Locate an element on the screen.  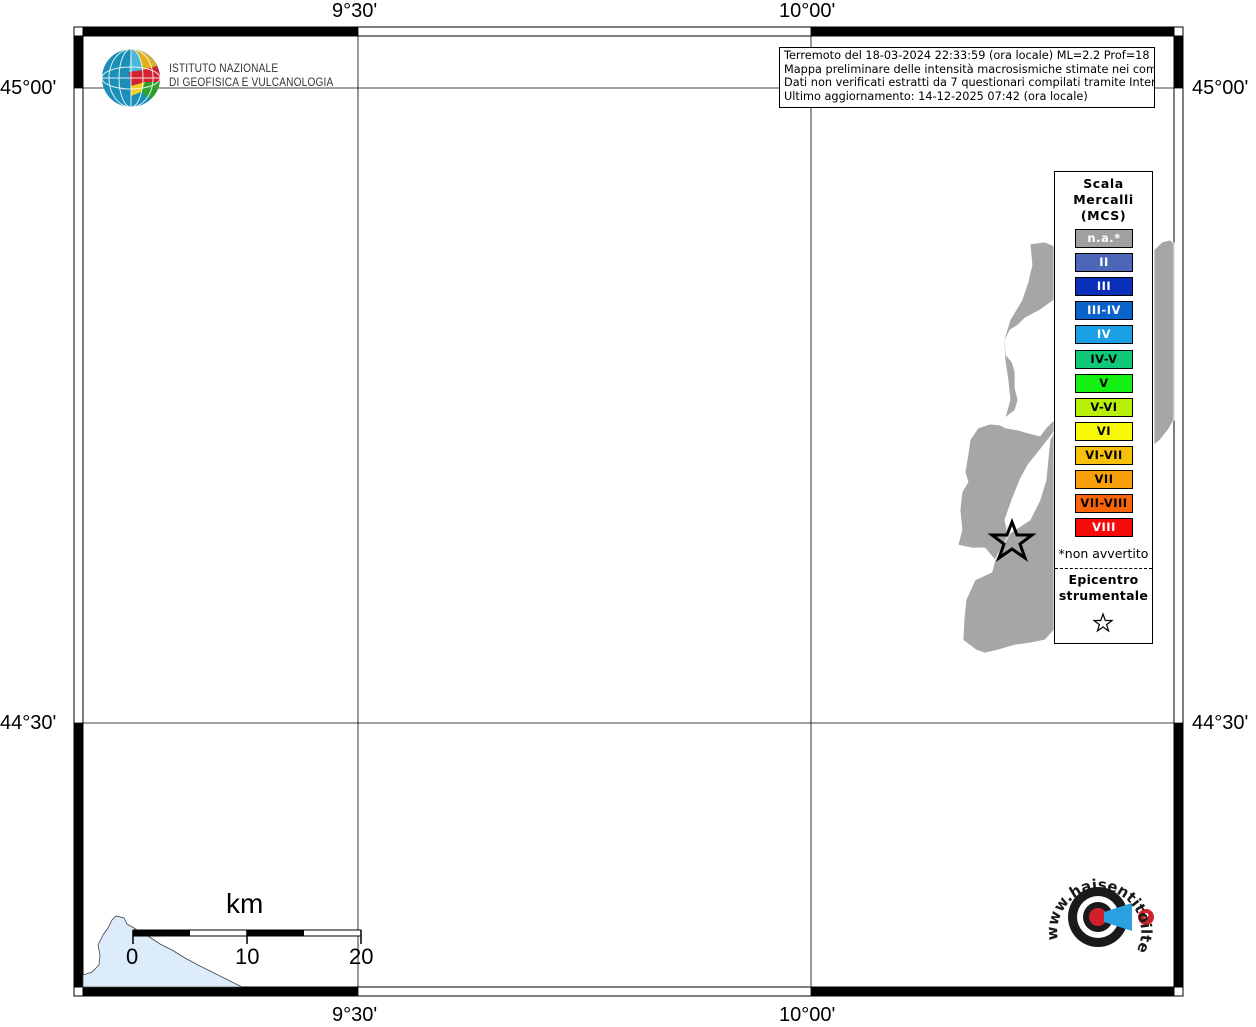
legend-item-vii-viii: VII-VIII is located at coordinates (1104, 504).